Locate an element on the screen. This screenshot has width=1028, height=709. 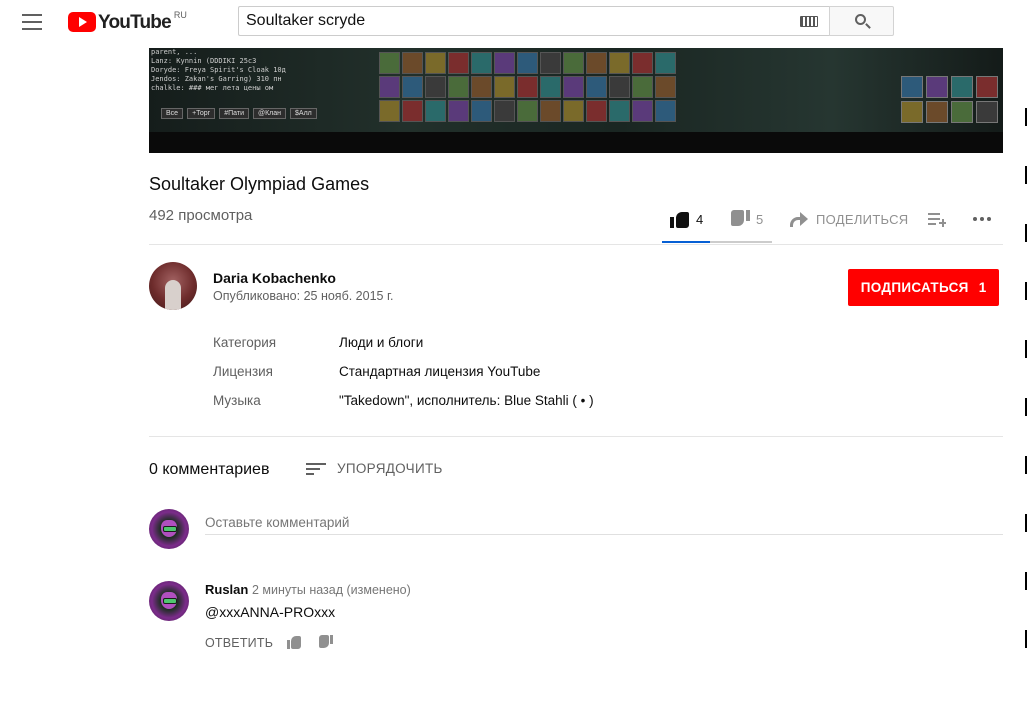
search-button is located at coordinates (861, 21).